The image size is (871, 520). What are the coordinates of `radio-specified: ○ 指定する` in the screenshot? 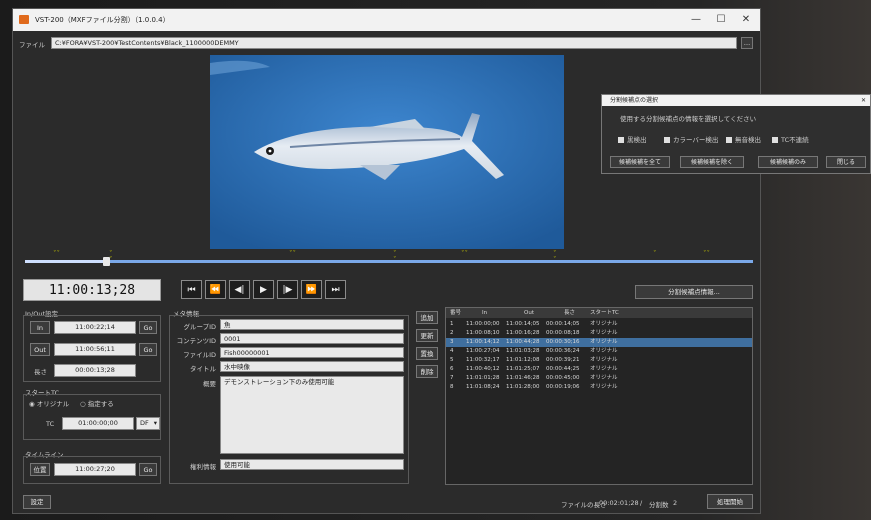 It's located at (97, 403).